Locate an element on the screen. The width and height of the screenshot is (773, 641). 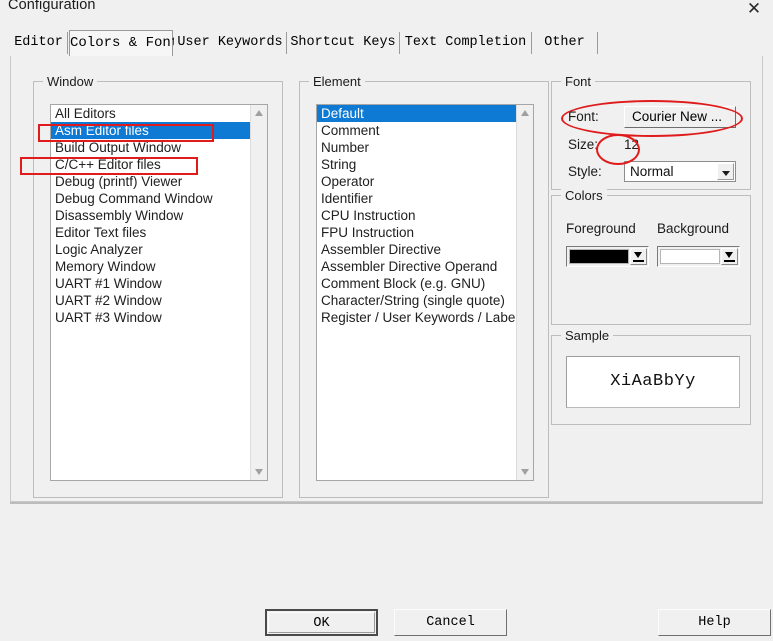
size-value: 12 is located at coordinates (631, 144).